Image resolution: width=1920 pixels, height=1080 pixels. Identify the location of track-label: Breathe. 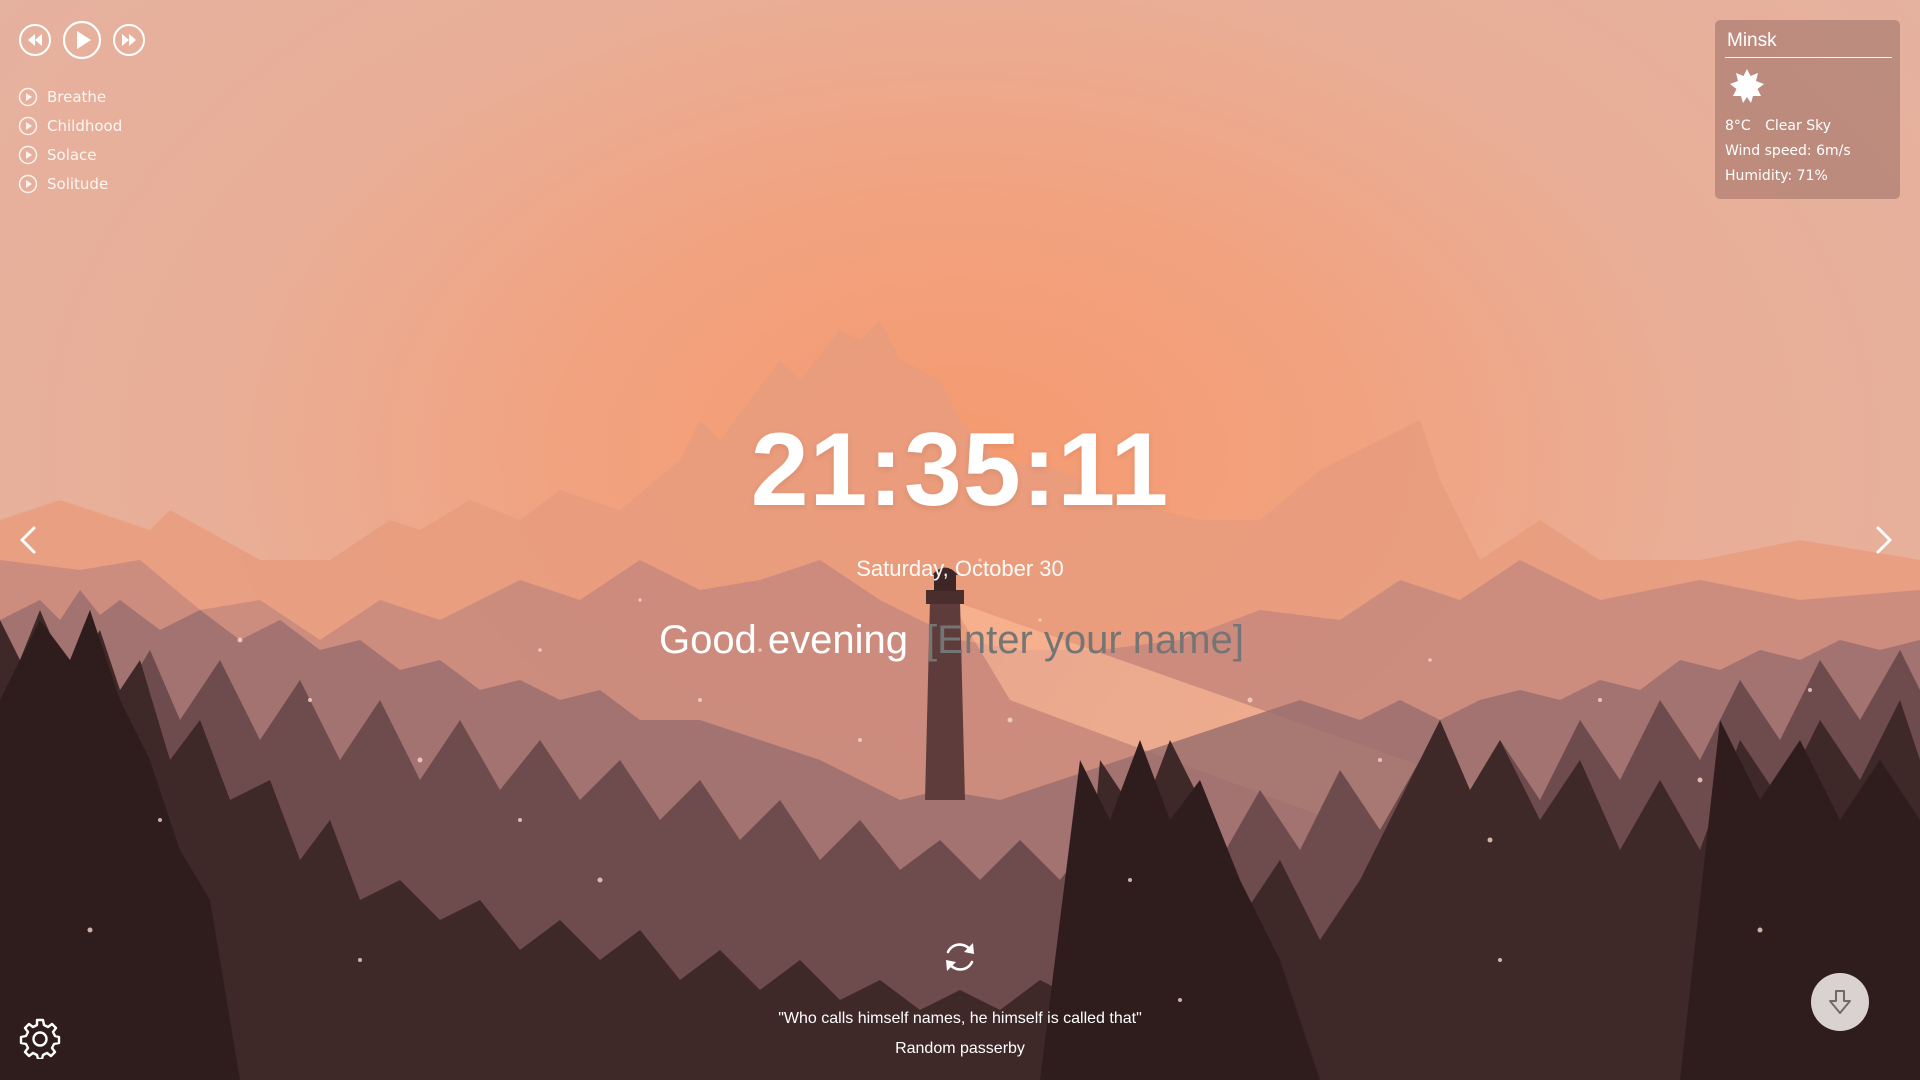
(77, 96).